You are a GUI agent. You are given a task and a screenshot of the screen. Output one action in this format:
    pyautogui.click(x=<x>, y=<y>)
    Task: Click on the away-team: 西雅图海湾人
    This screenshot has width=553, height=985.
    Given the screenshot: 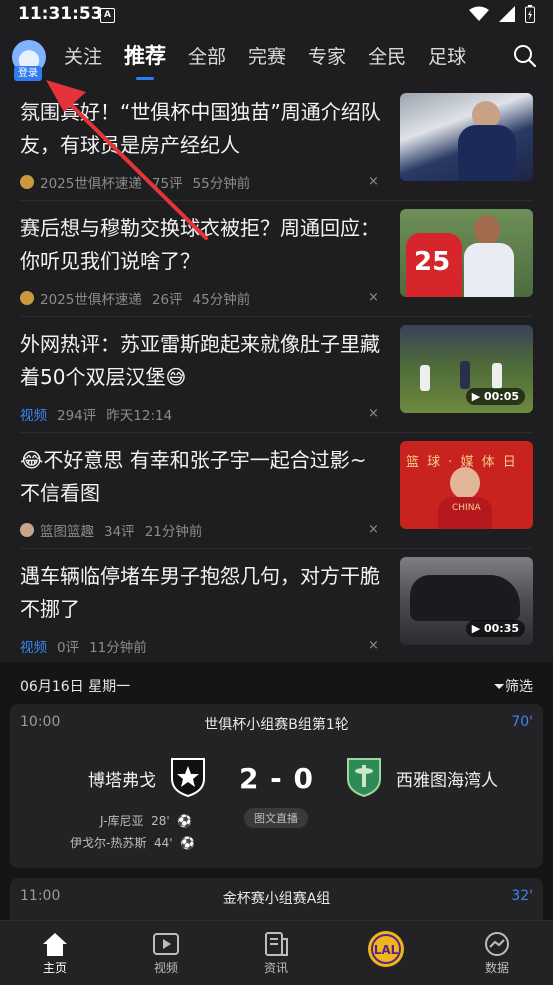 What is the action you would take?
    pyautogui.click(x=447, y=781)
    